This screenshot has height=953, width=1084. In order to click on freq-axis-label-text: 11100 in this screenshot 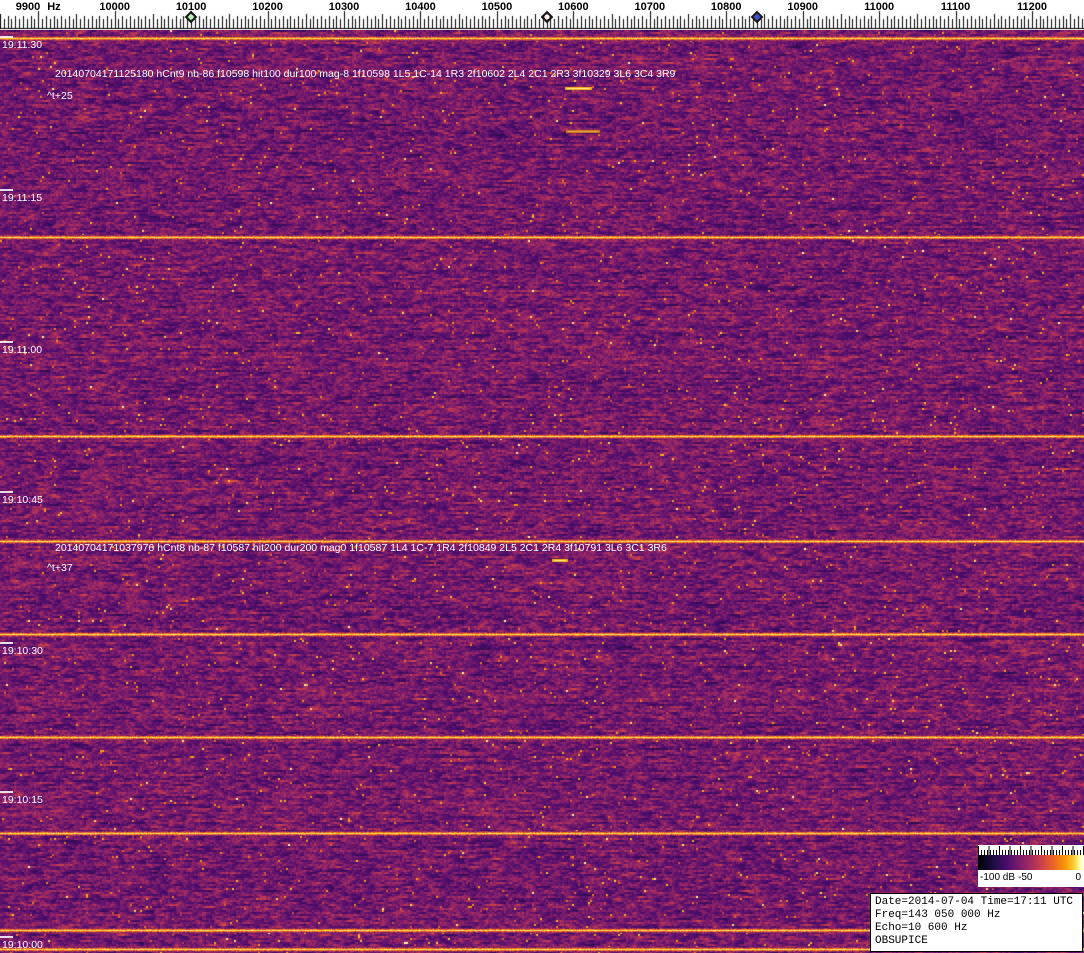, I will do `click(955, 7)`.